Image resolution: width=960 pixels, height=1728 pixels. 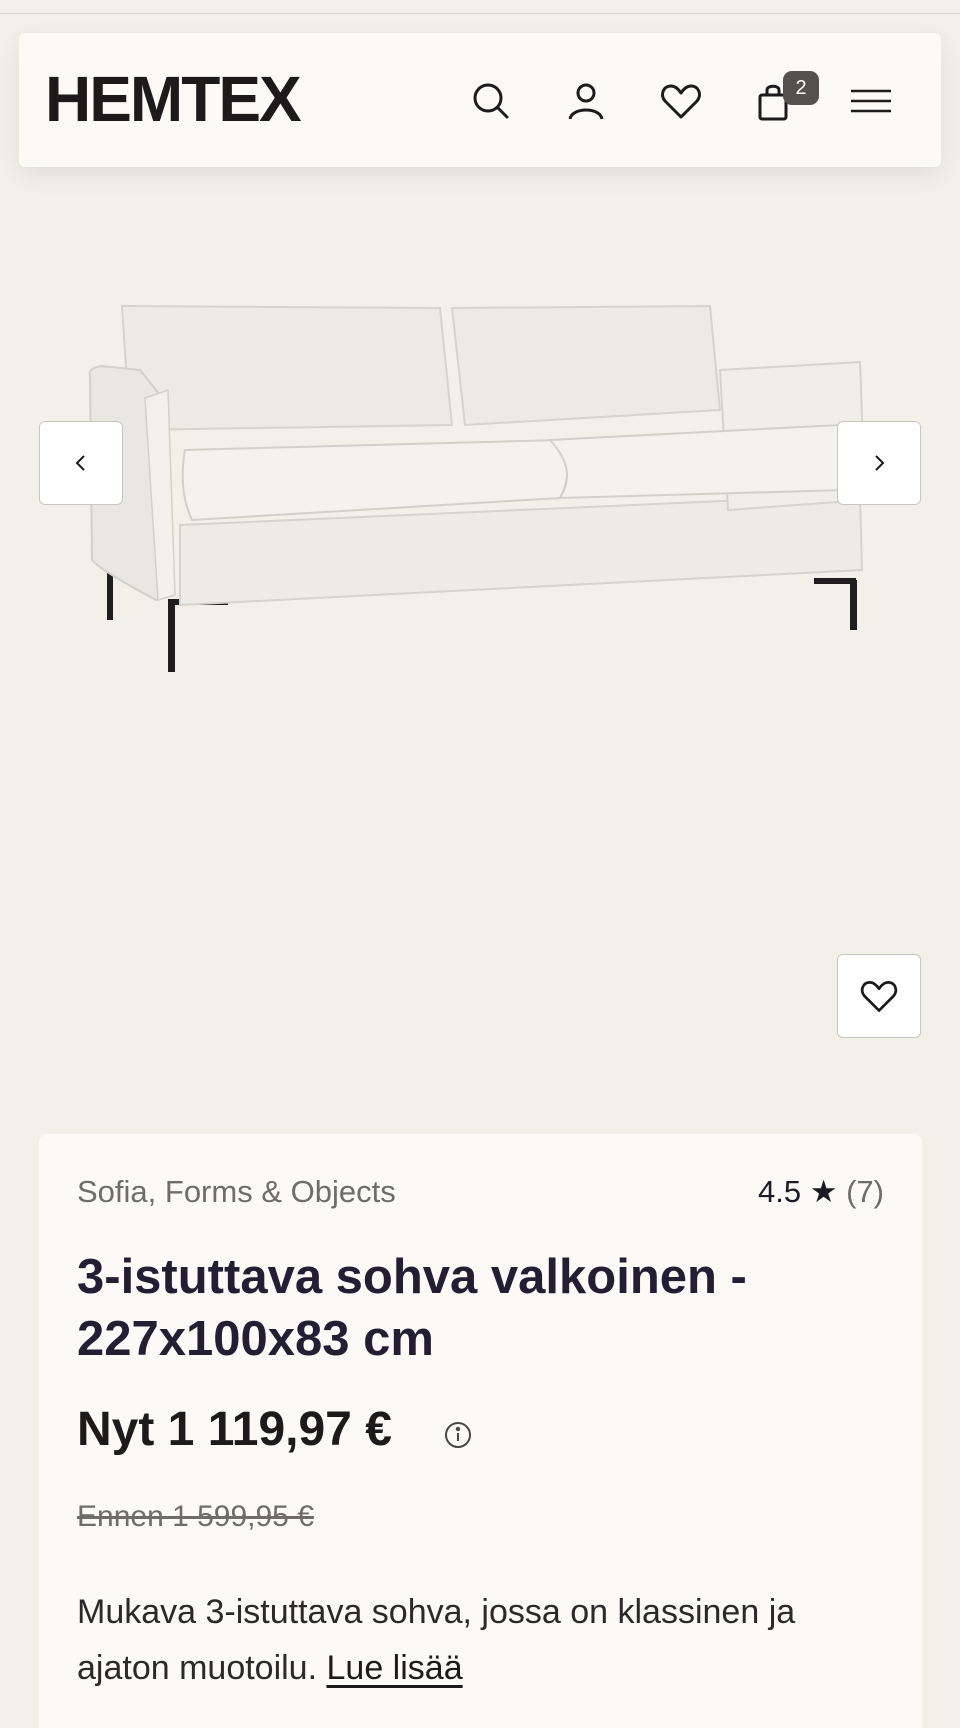 I want to click on read-more-link: Lue lisää, so click(x=395, y=1668).